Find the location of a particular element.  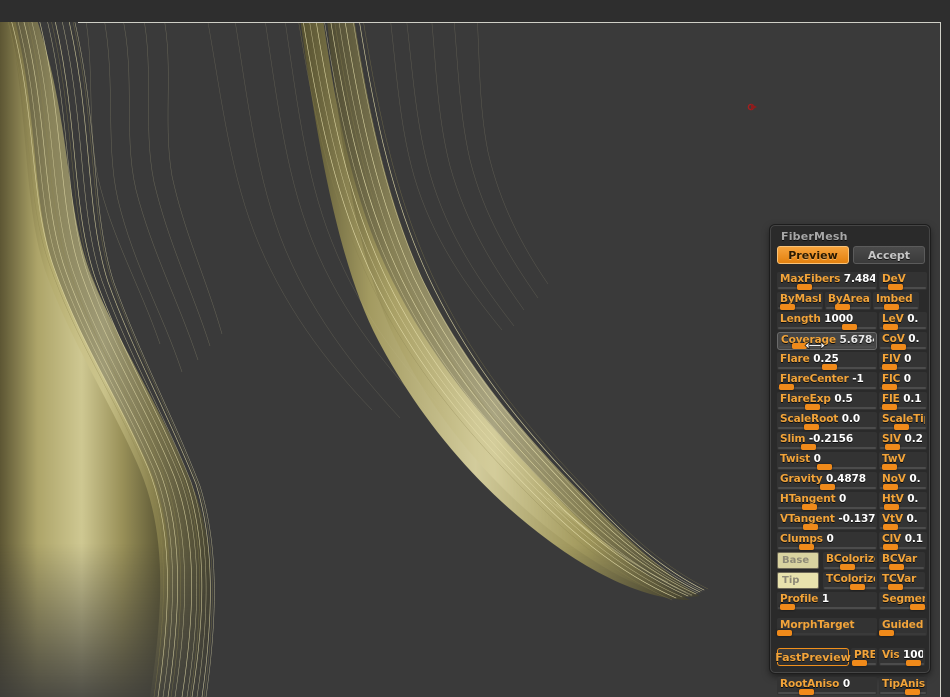

button-accept: Accept is located at coordinates (889, 255).